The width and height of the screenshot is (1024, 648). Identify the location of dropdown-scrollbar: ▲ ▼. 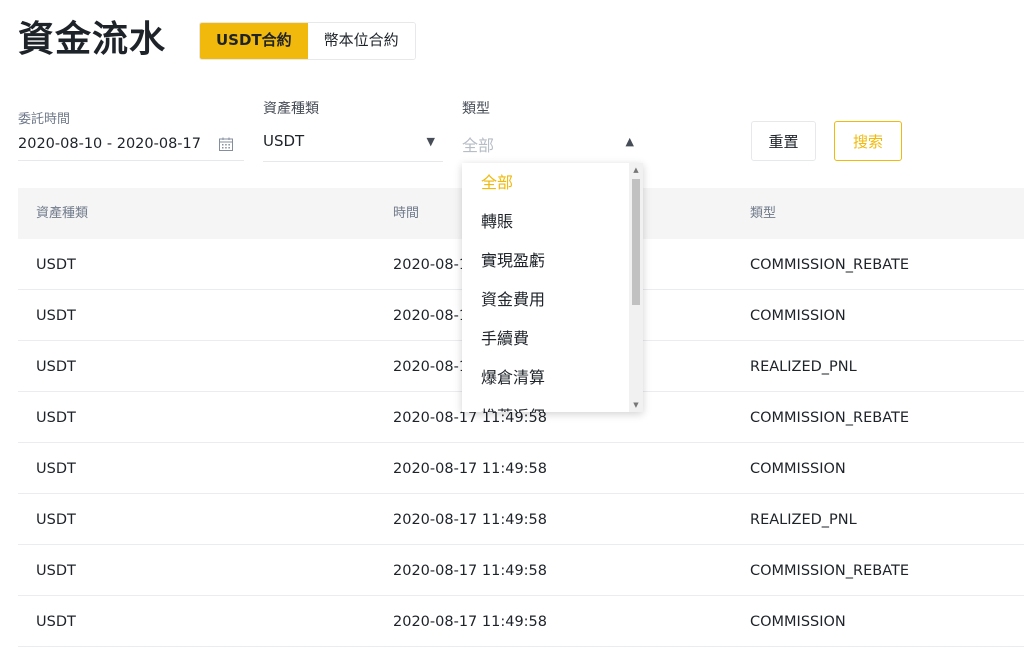
(636, 287).